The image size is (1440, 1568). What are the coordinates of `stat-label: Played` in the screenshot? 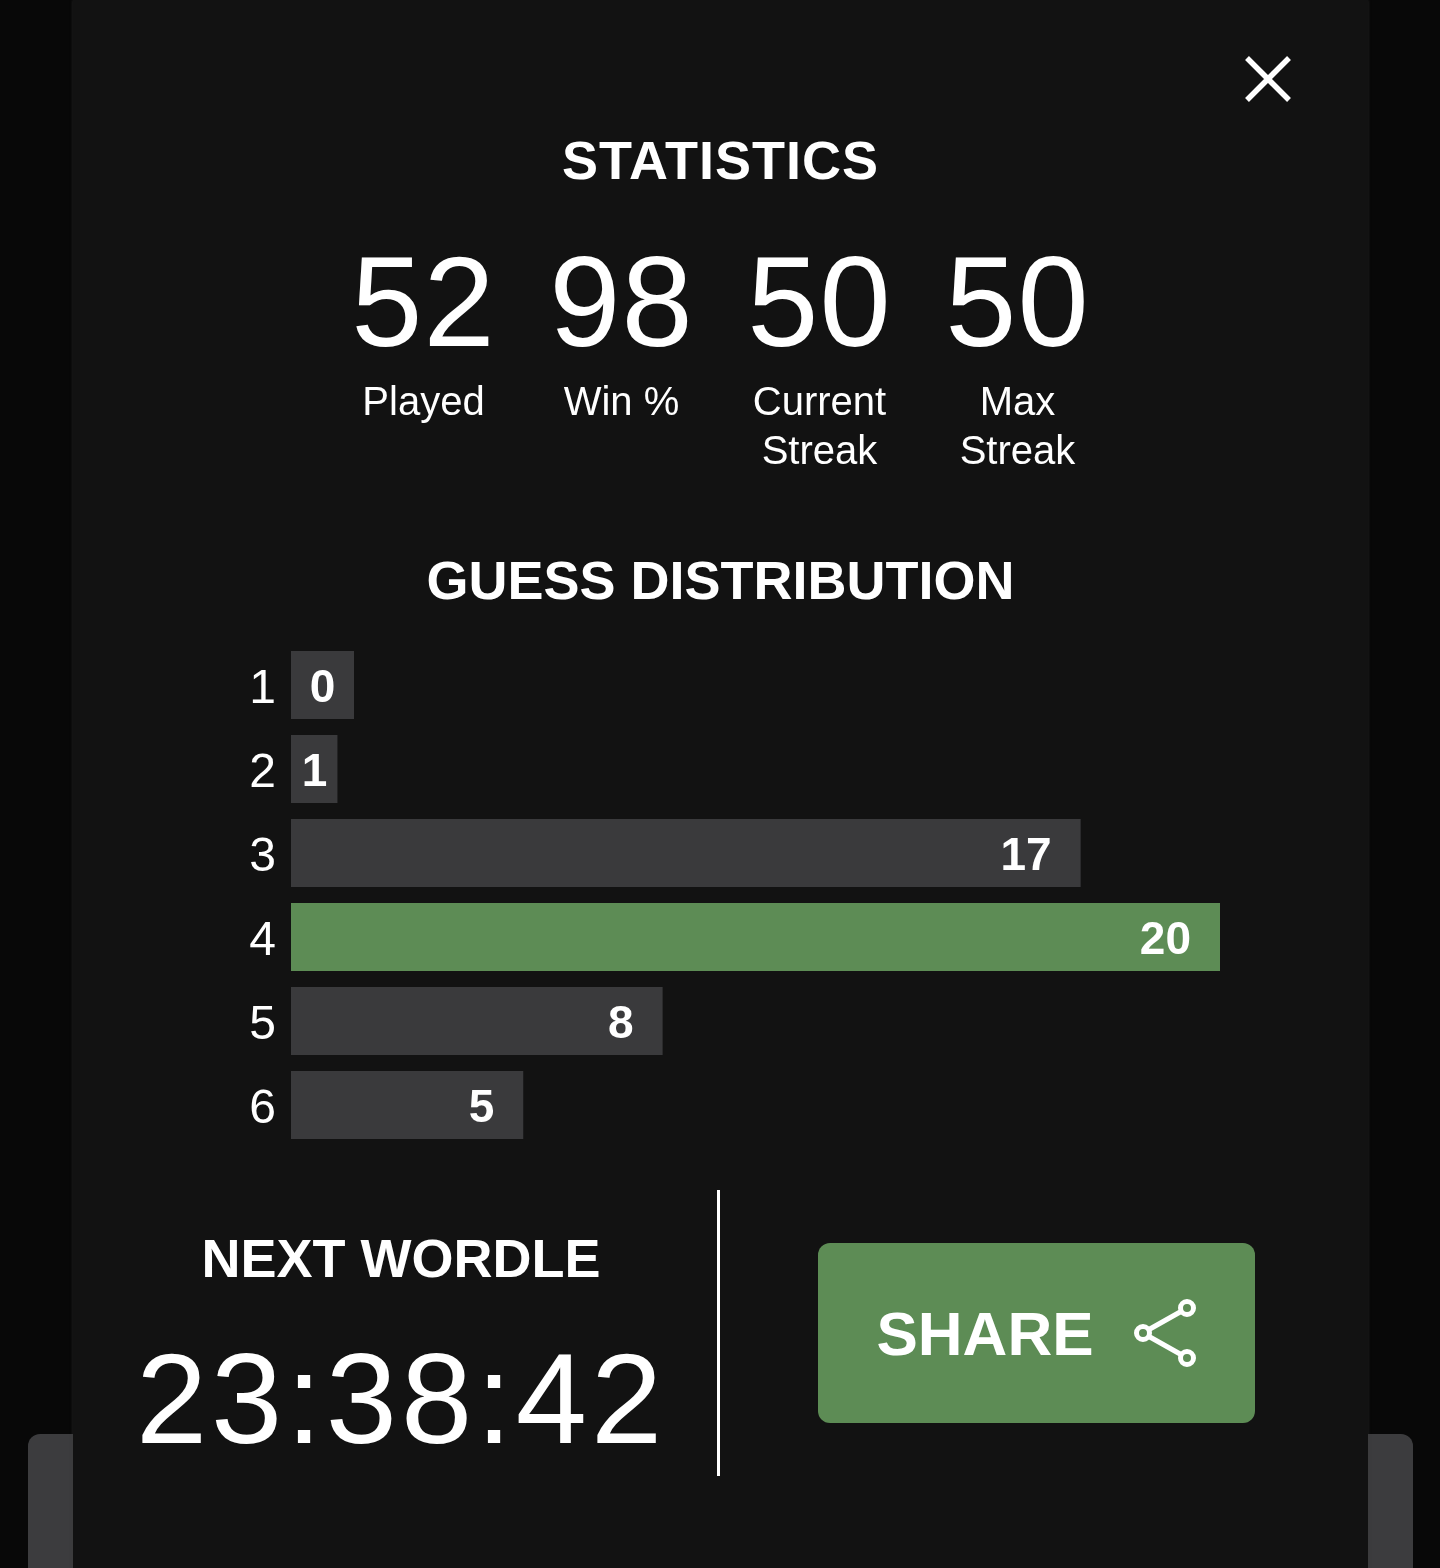 It's located at (423, 401).